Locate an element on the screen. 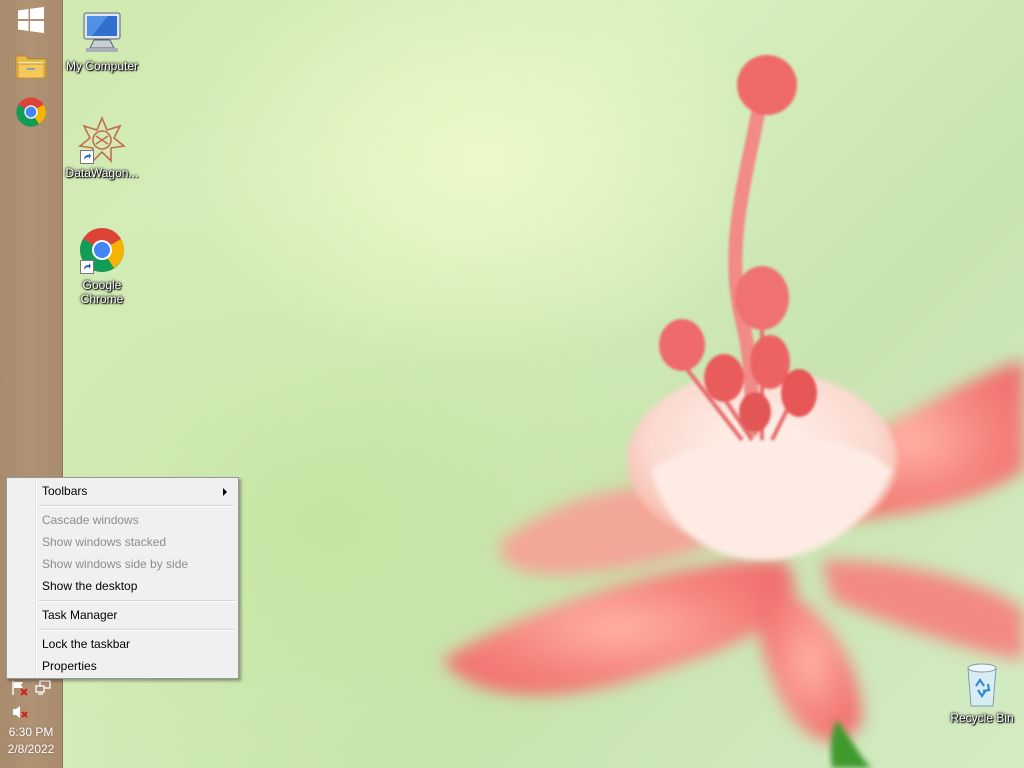 This screenshot has width=1024, height=768. taskbar-chrome-button is located at coordinates (31, 112).